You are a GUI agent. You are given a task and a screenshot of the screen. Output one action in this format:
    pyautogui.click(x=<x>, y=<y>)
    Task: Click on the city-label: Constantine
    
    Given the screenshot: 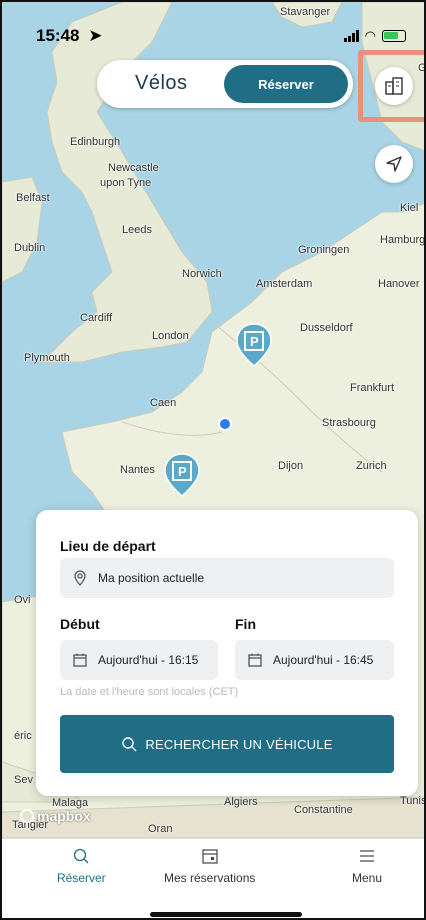 What is the action you would take?
    pyautogui.click(x=323, y=810)
    